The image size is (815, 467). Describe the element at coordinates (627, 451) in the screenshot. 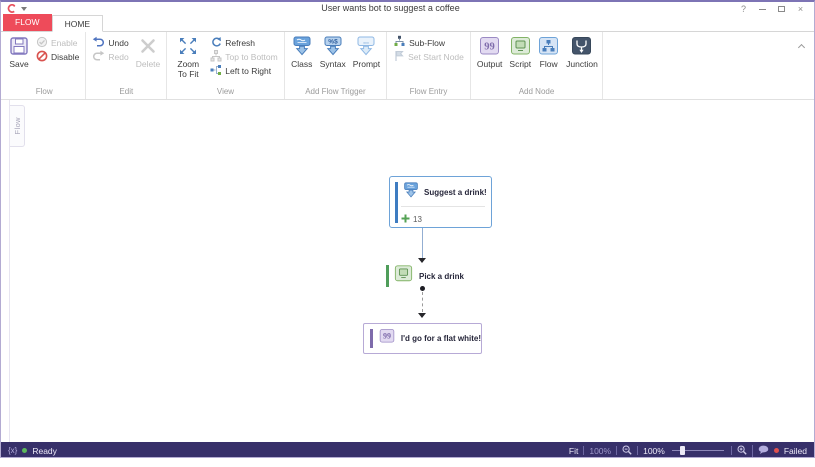

I see `zoom-out-icon` at that location.